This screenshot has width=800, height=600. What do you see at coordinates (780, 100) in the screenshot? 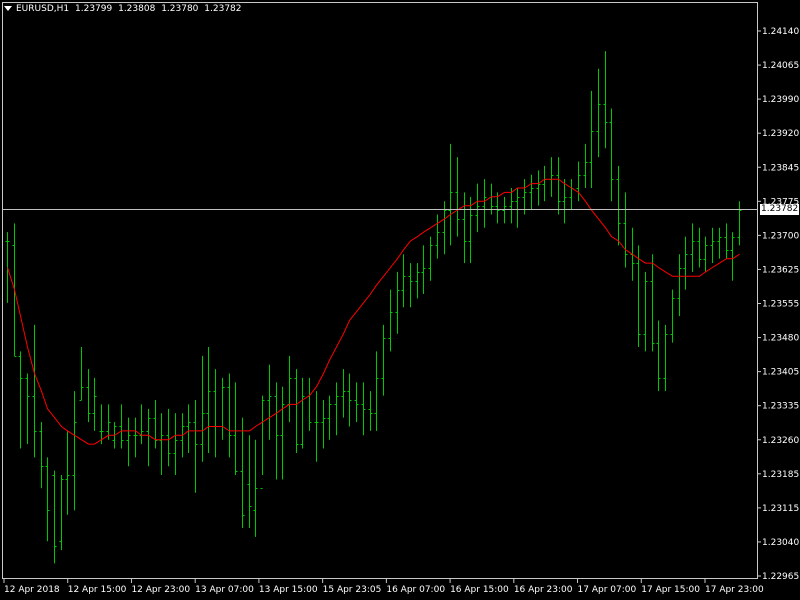
I see `price-tick-label: 1.23990` at bounding box center [780, 100].